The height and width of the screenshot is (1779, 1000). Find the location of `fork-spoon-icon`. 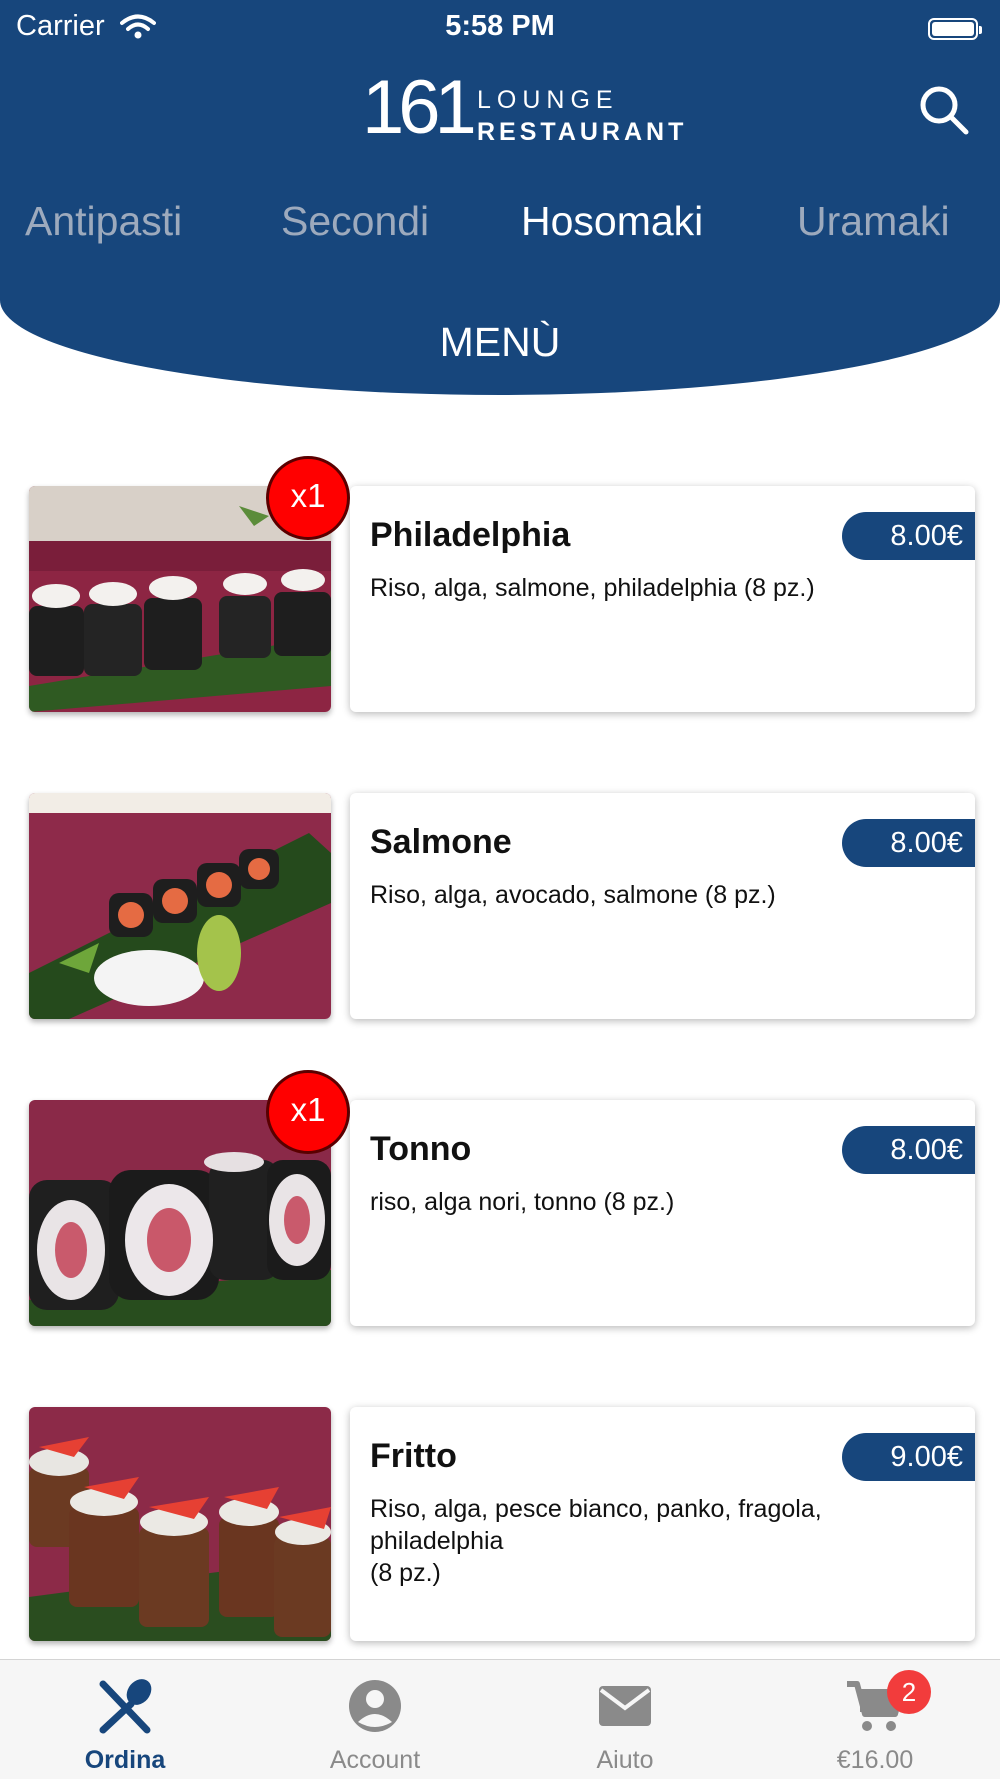

fork-spoon-icon is located at coordinates (125, 1706).